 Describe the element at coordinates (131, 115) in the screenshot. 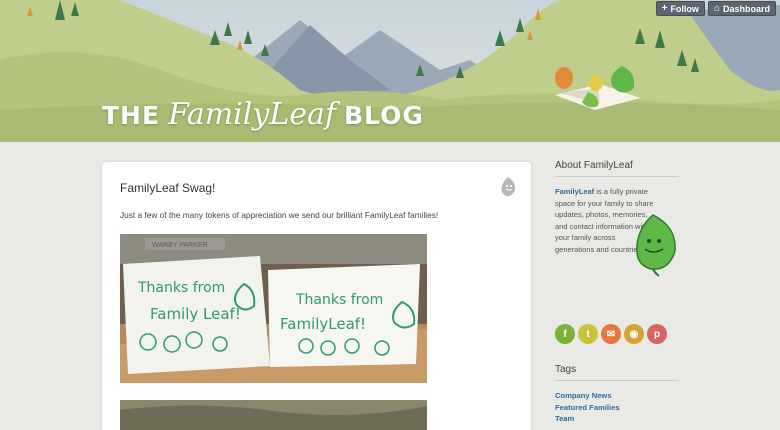

I see `blog-title-prefix: THE` at that location.